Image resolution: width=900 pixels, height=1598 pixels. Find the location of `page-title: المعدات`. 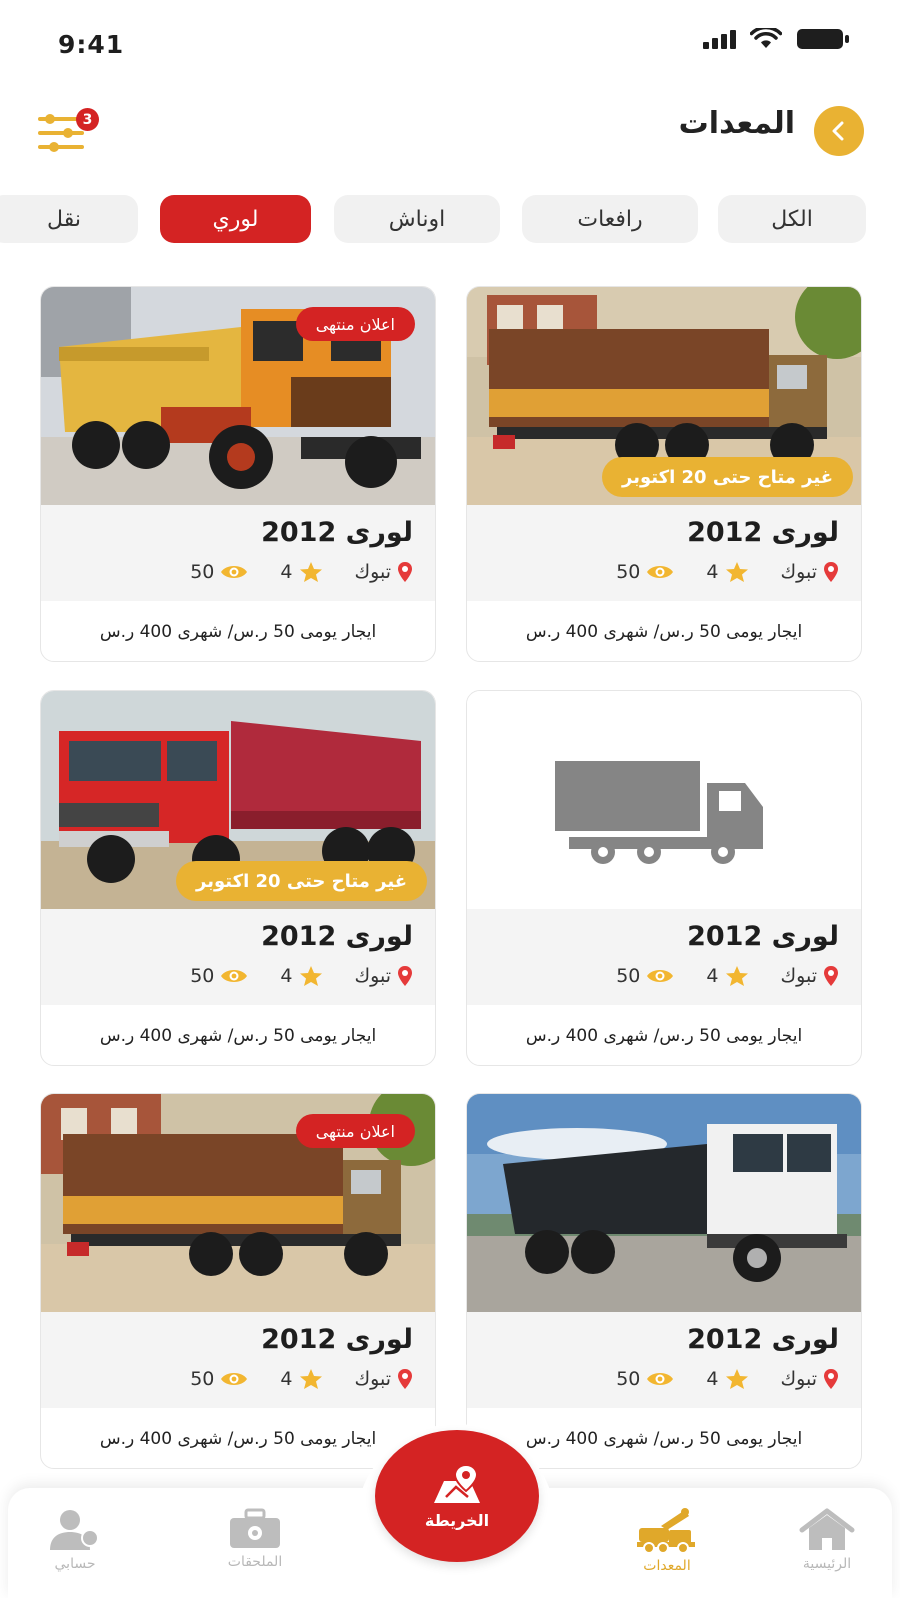

page-title: المعدات is located at coordinates (736, 123).